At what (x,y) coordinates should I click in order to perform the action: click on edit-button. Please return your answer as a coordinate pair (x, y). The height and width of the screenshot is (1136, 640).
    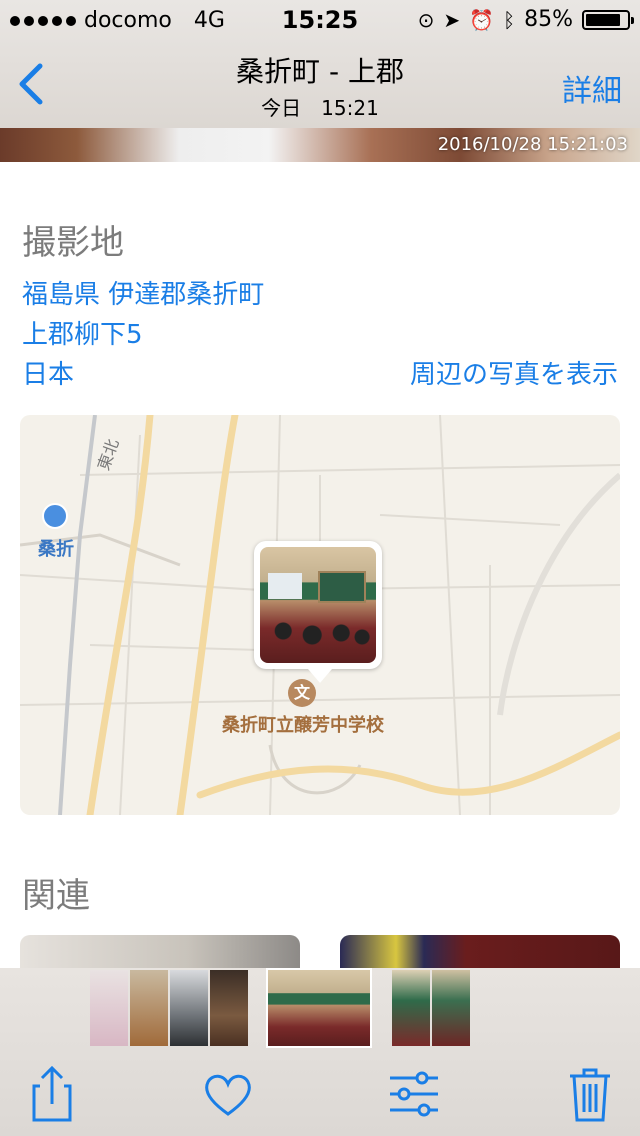
    Looking at the image, I should click on (414, 1094).